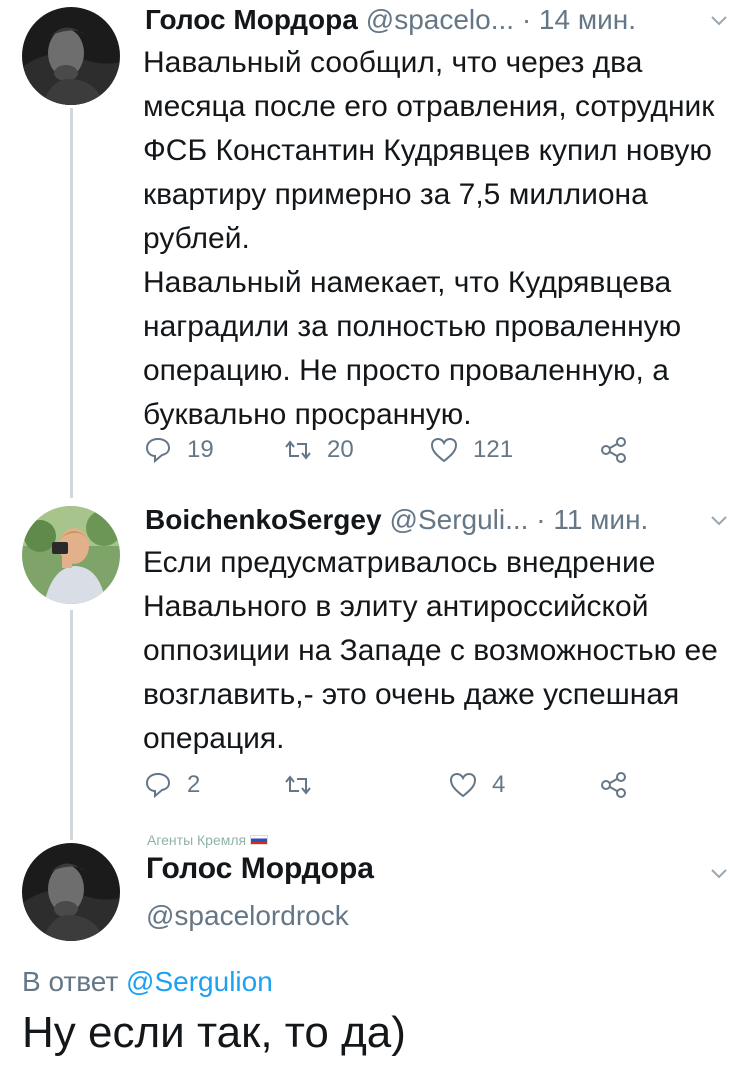  Describe the element at coordinates (171, 785) in the screenshot. I see `reply-button: 2` at that location.